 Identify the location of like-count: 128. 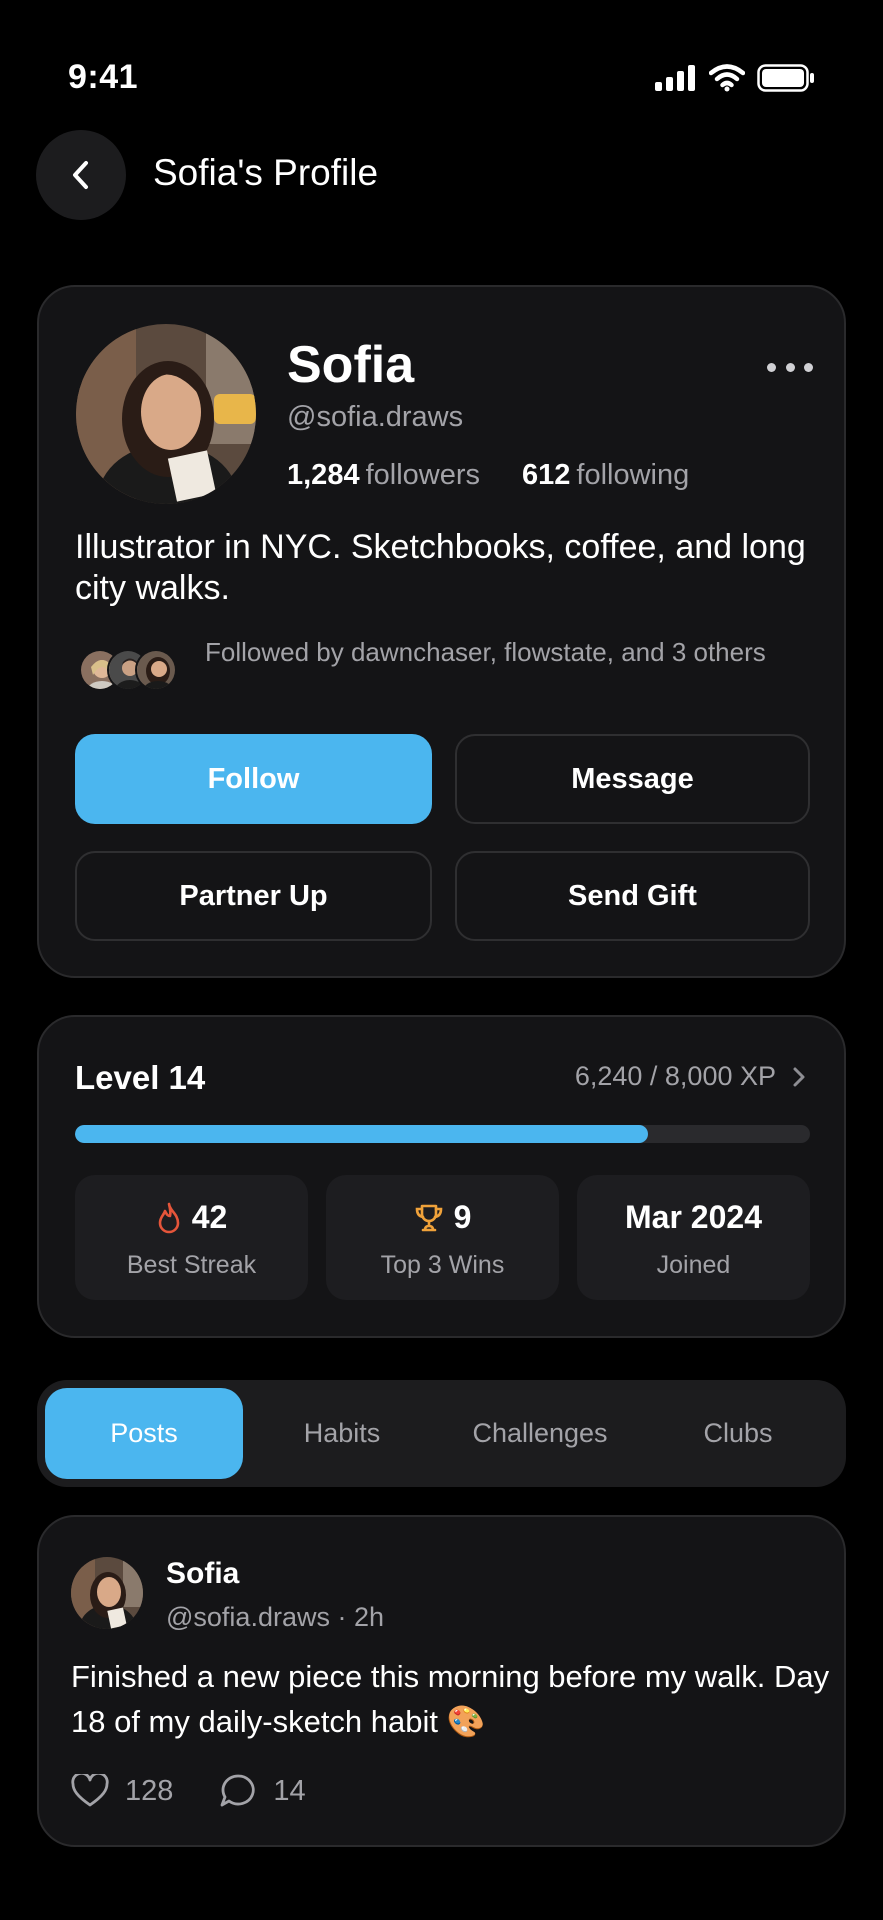
(149, 1790).